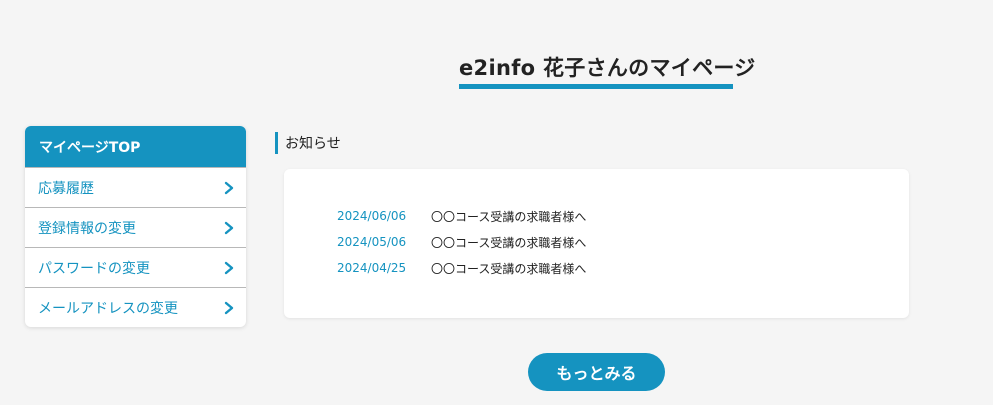  What do you see at coordinates (313, 144) in the screenshot?
I see `notice-heading-label: お知らせ` at bounding box center [313, 144].